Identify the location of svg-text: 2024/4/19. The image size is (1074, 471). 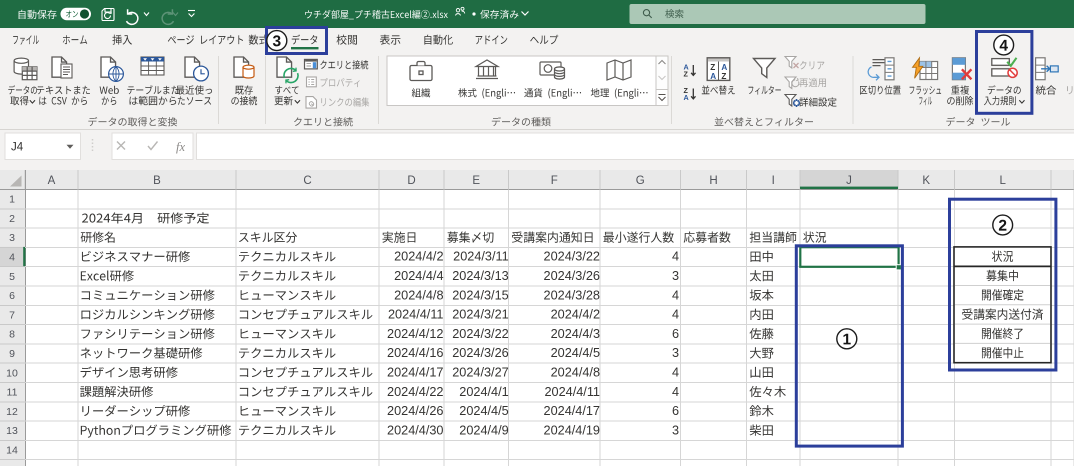
(572, 430).